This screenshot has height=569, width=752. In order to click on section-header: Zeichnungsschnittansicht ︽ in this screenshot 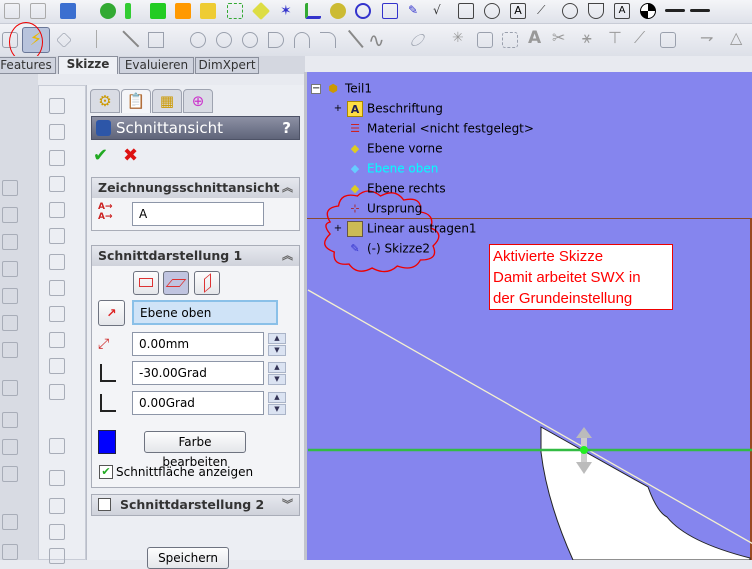, I will do `click(195, 188)`.